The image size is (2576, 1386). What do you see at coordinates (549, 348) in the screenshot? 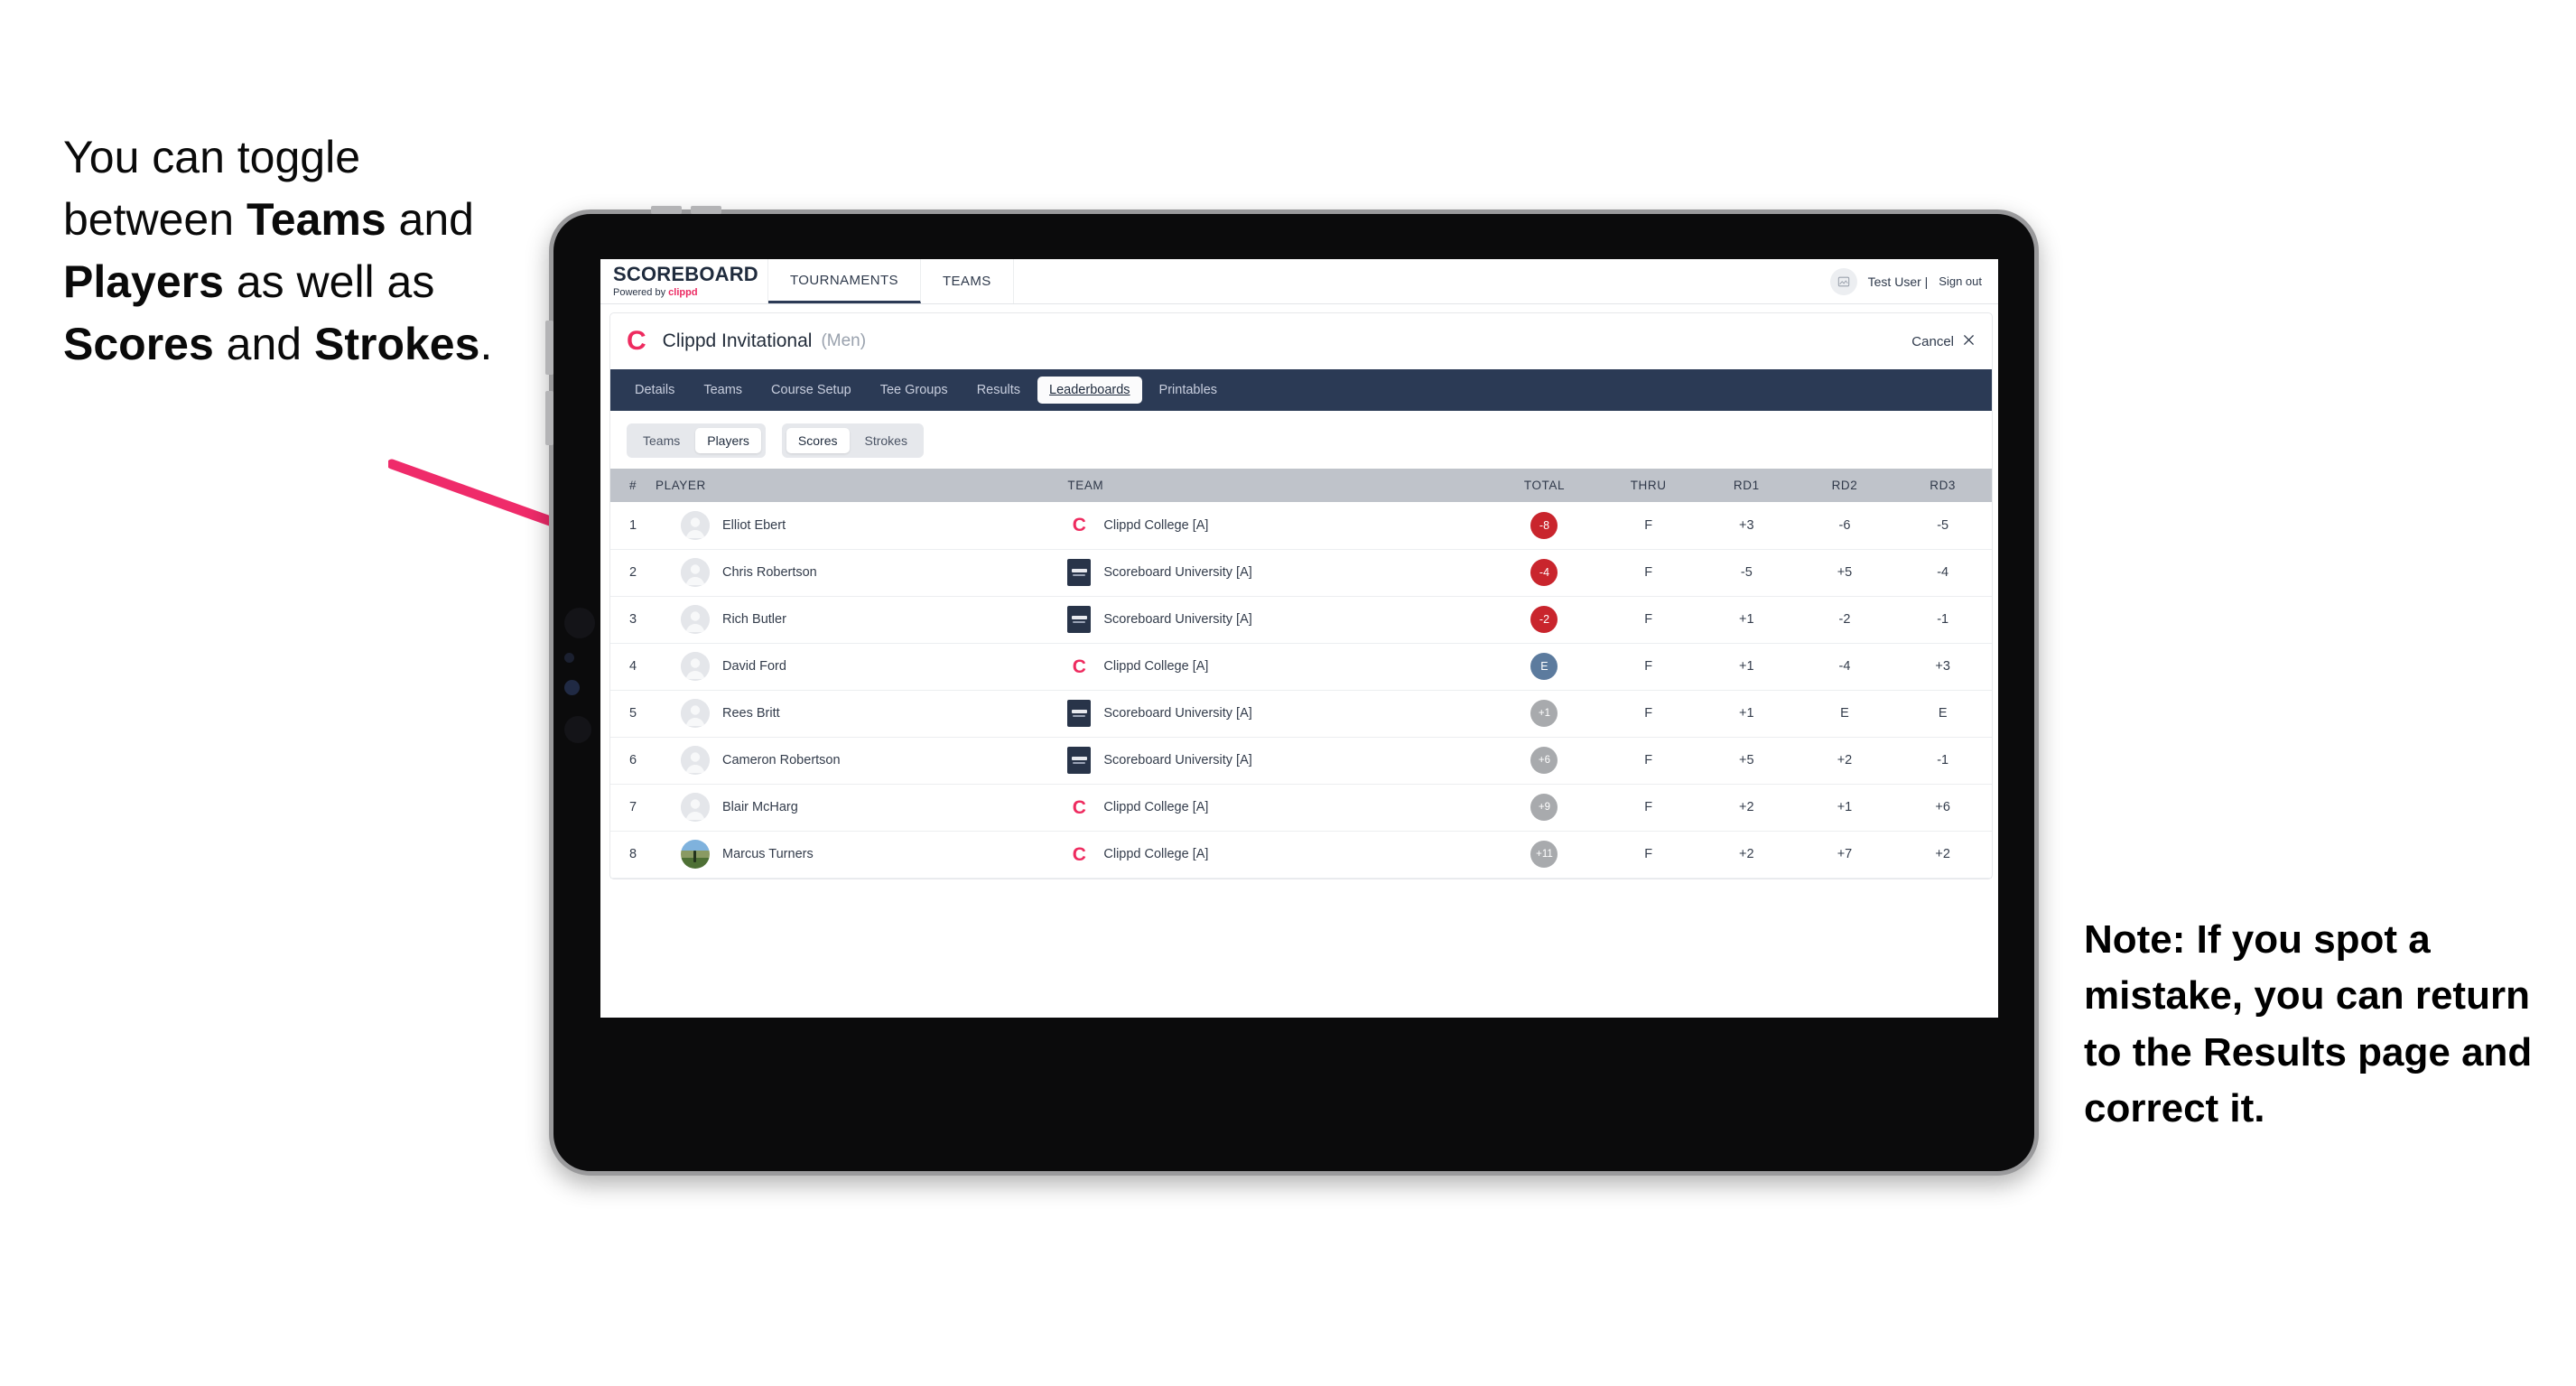
I see `tablet-volume-up-button` at bounding box center [549, 348].